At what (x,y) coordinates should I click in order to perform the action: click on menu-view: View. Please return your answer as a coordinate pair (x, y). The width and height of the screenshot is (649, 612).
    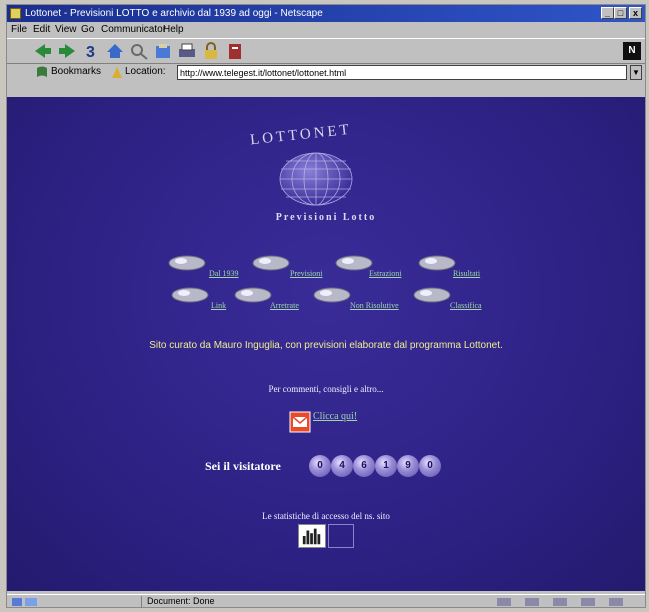
    Looking at the image, I should click on (66, 29).